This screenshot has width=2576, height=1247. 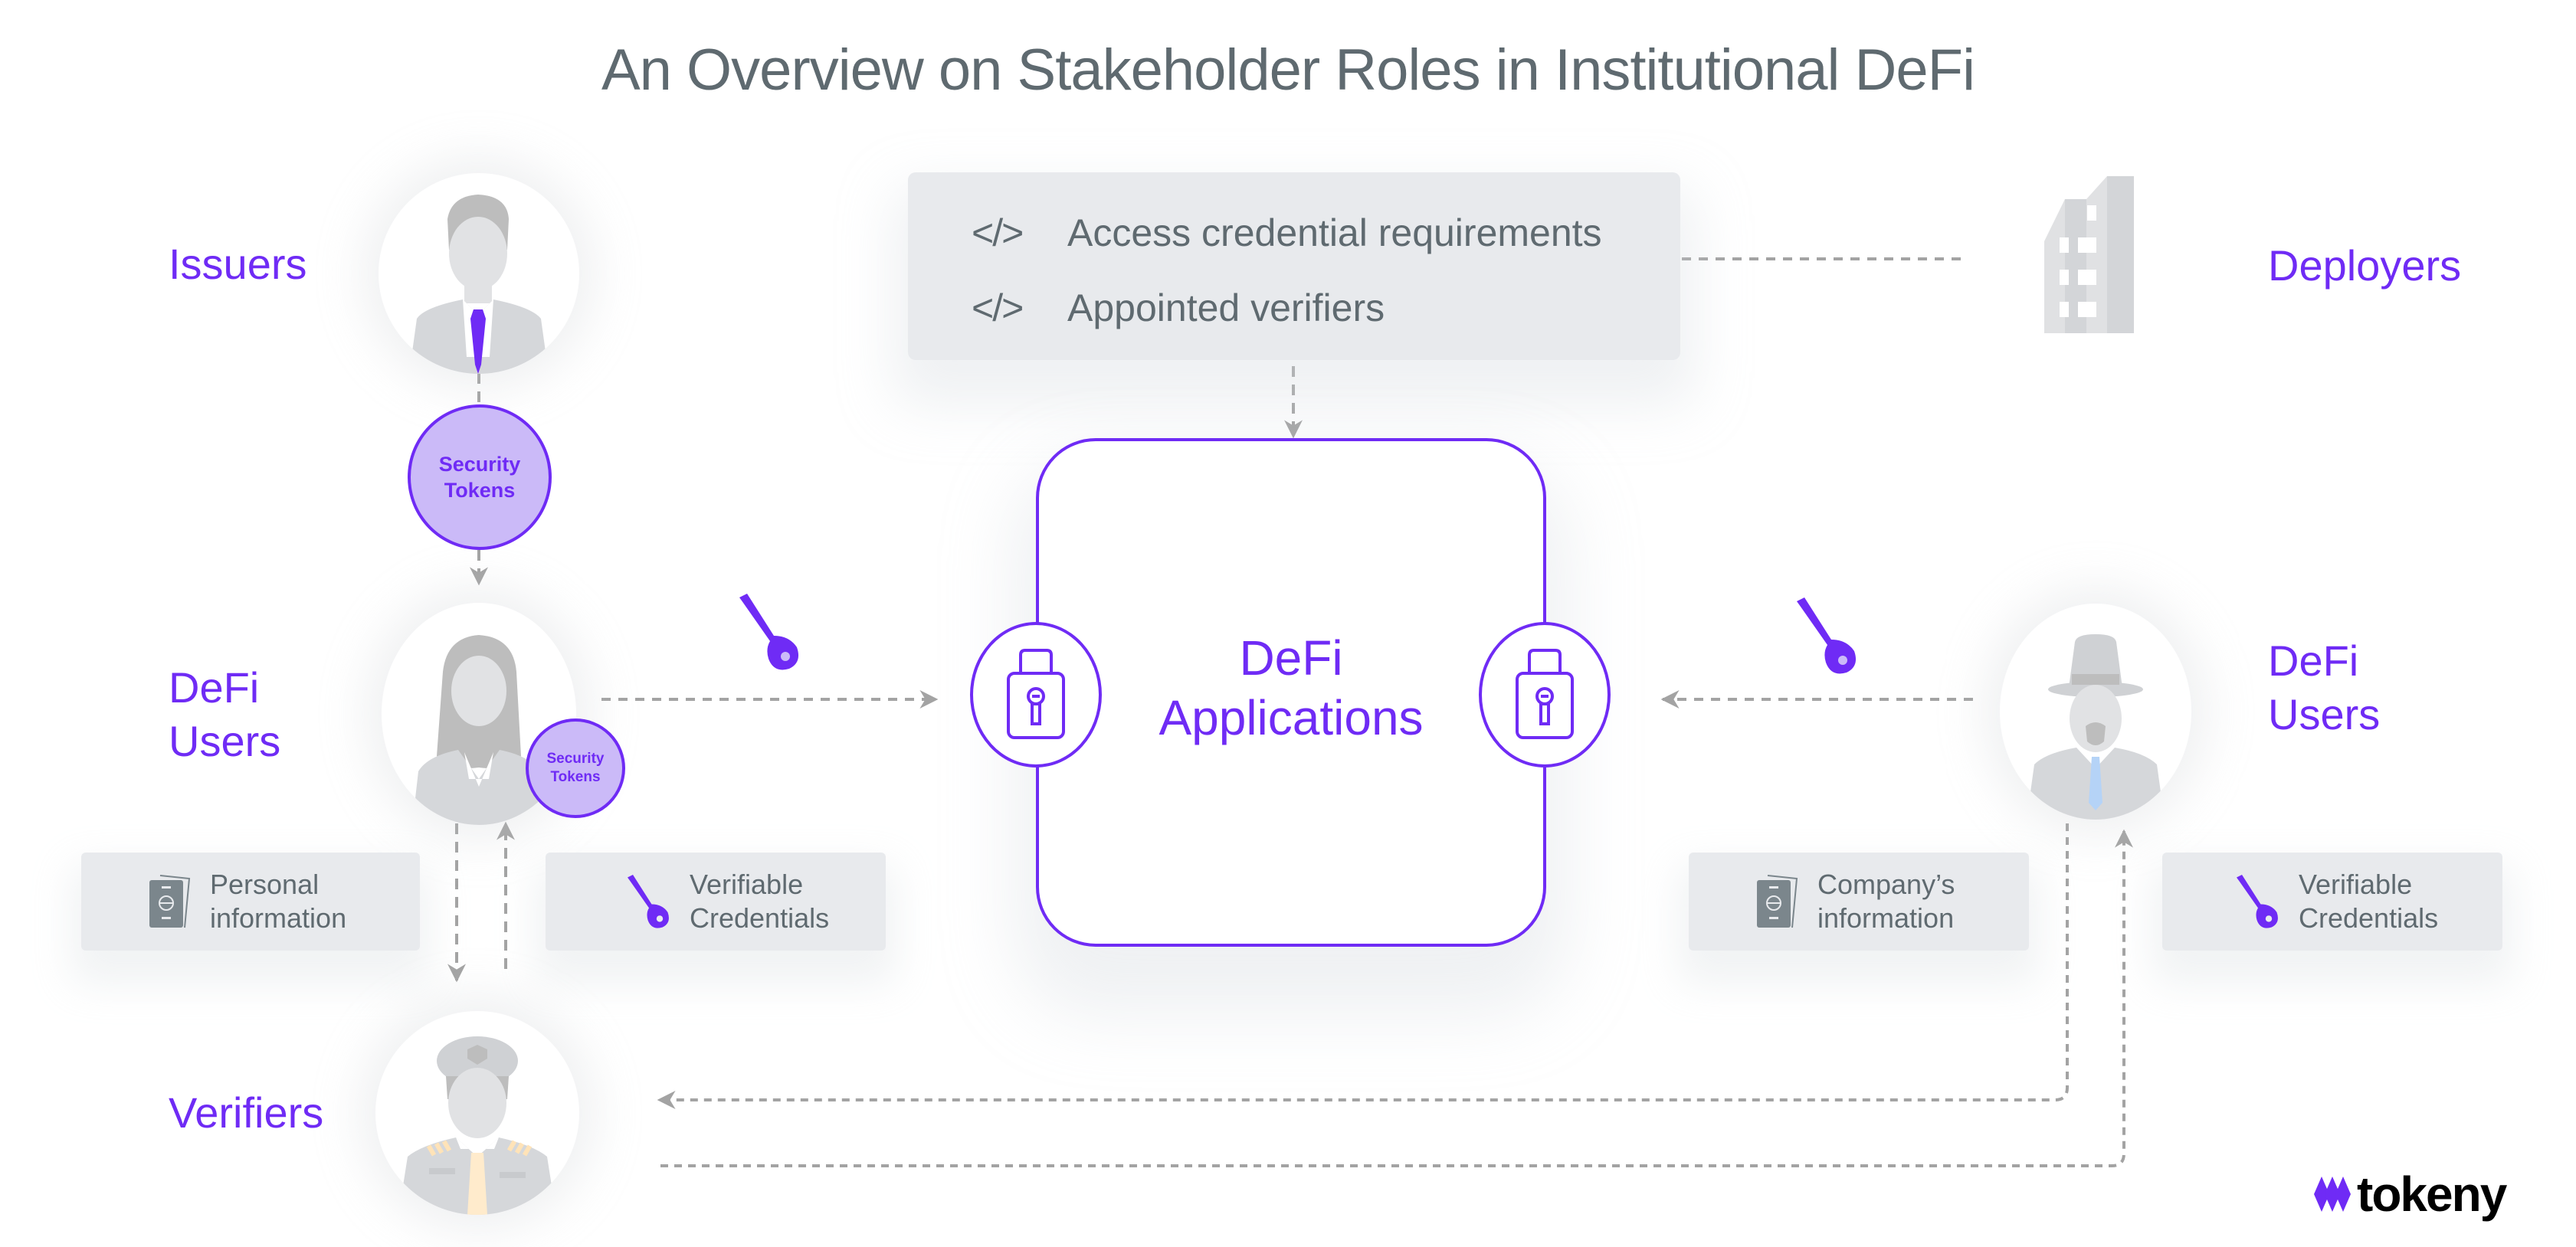 What do you see at coordinates (2096, 727) in the screenshot?
I see `detective-icon` at bounding box center [2096, 727].